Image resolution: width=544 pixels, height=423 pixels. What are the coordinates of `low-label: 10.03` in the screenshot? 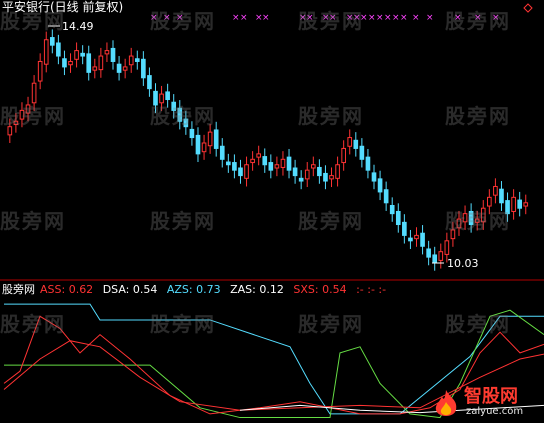 It's located at (463, 263).